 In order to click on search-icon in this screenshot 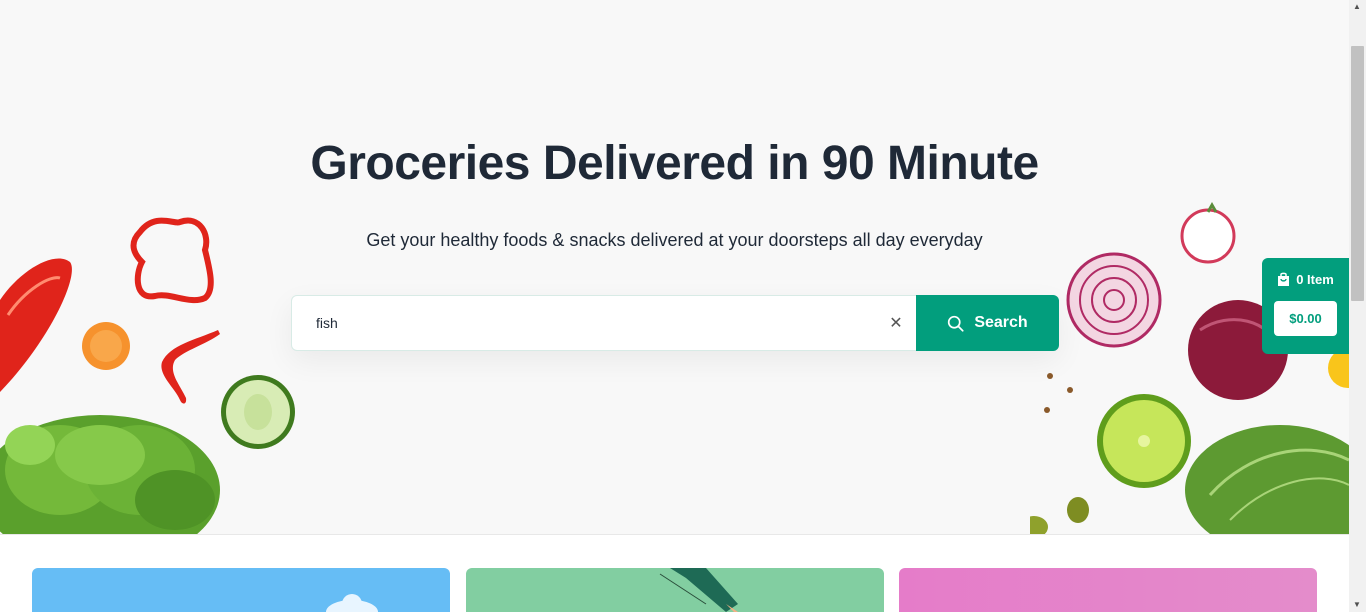, I will do `click(956, 323)`.